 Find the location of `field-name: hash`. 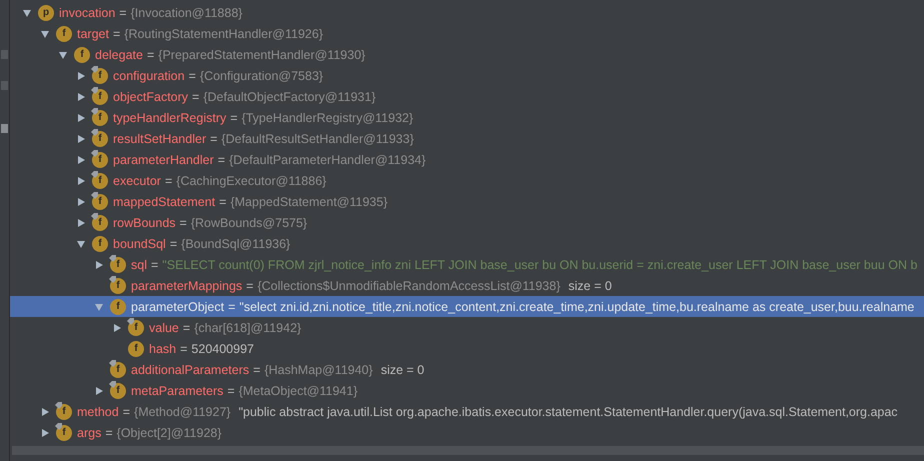

field-name: hash is located at coordinates (162, 349).